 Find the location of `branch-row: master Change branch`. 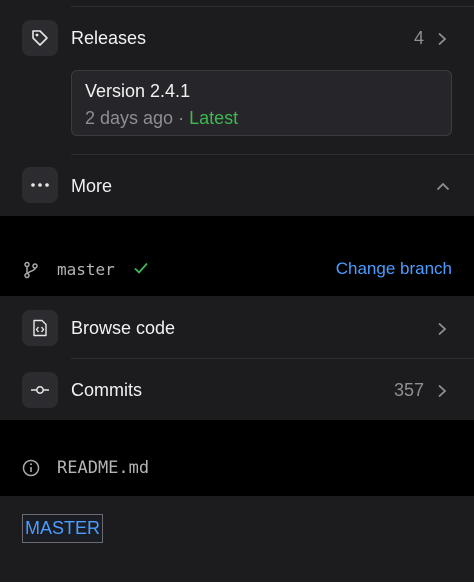

branch-row: master Change branch is located at coordinates (237, 270).